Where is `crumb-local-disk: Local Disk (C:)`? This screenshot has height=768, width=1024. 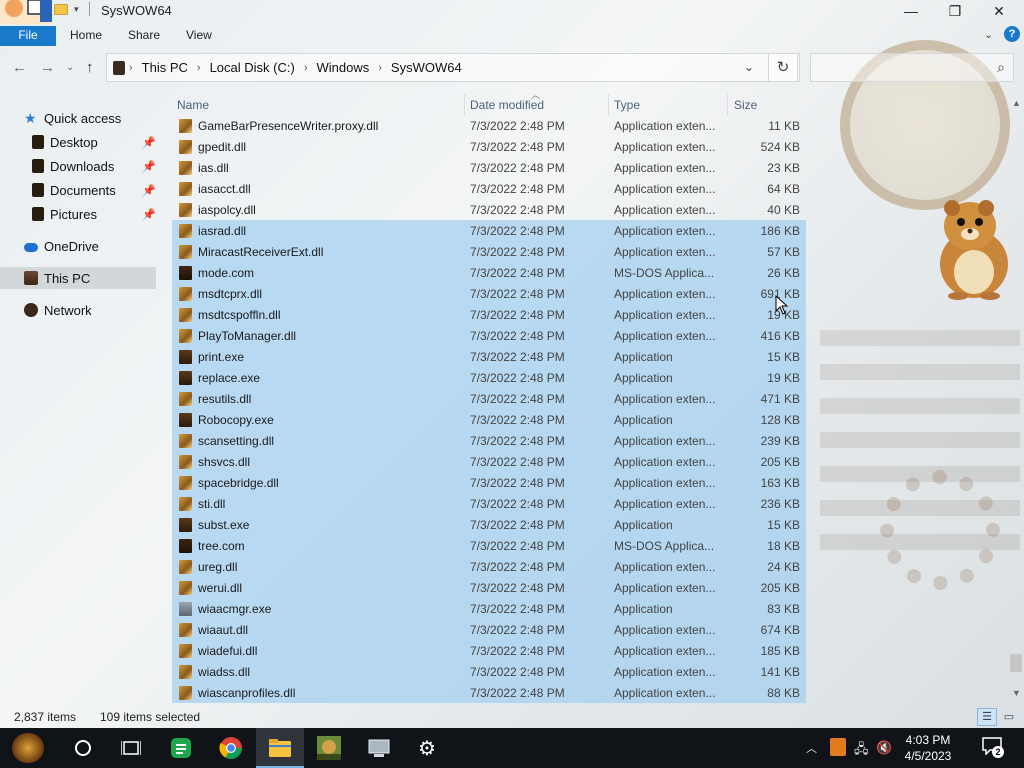 crumb-local-disk: Local Disk (C:) is located at coordinates (252, 67).